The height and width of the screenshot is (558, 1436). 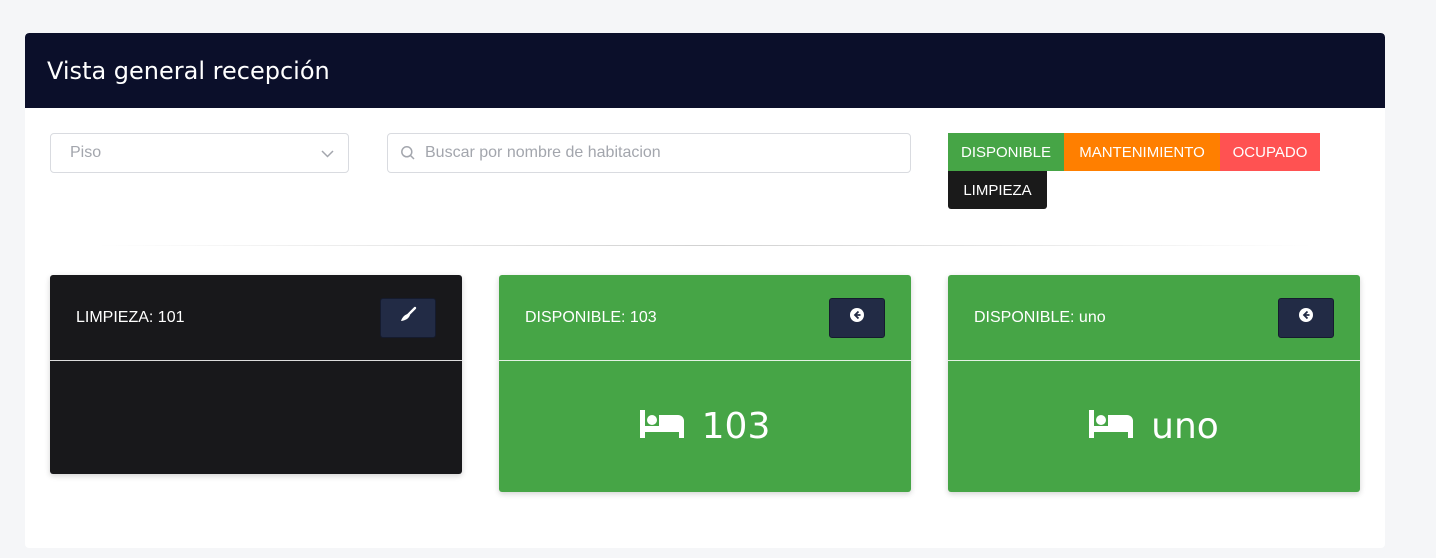 What do you see at coordinates (256, 318) in the screenshot?
I see `room-card-header: LIMPIEZA: 101` at bounding box center [256, 318].